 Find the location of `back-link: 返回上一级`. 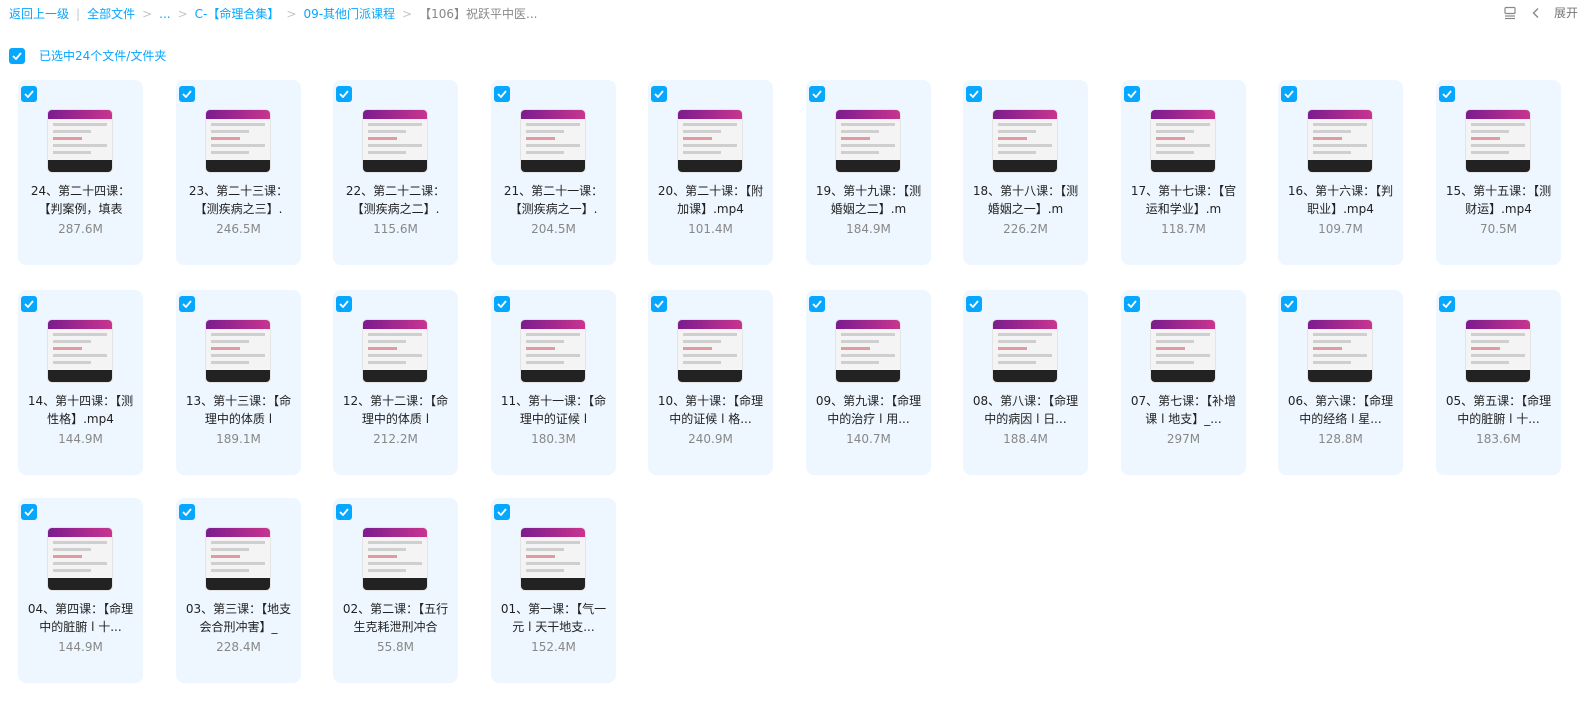

back-link: 返回上一级 is located at coordinates (39, 13).